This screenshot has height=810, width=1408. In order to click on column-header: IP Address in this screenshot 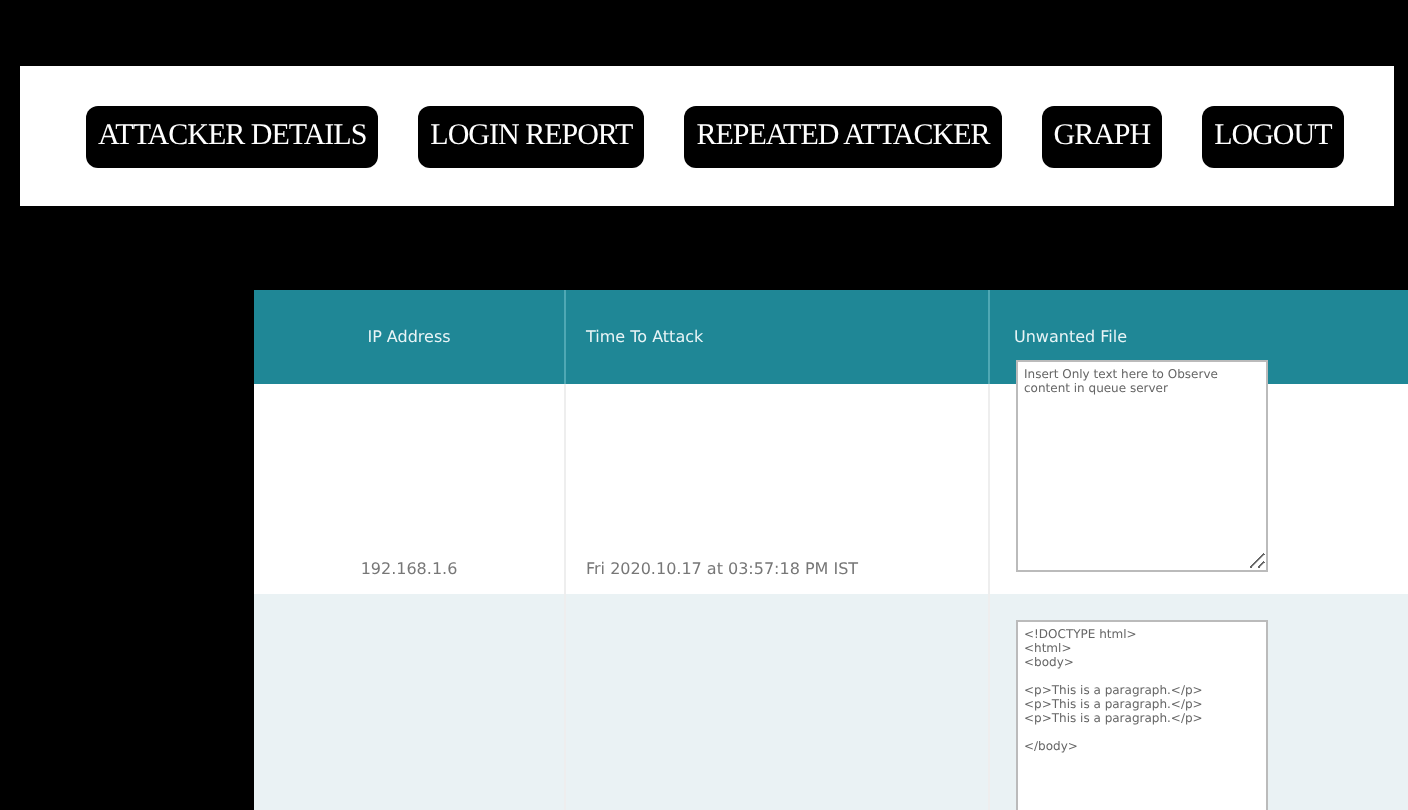, I will do `click(409, 337)`.